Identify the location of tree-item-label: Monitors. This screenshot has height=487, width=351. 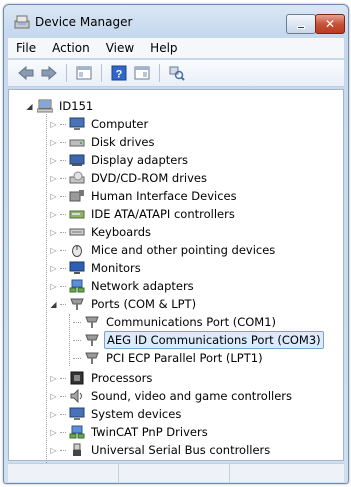
(116, 268).